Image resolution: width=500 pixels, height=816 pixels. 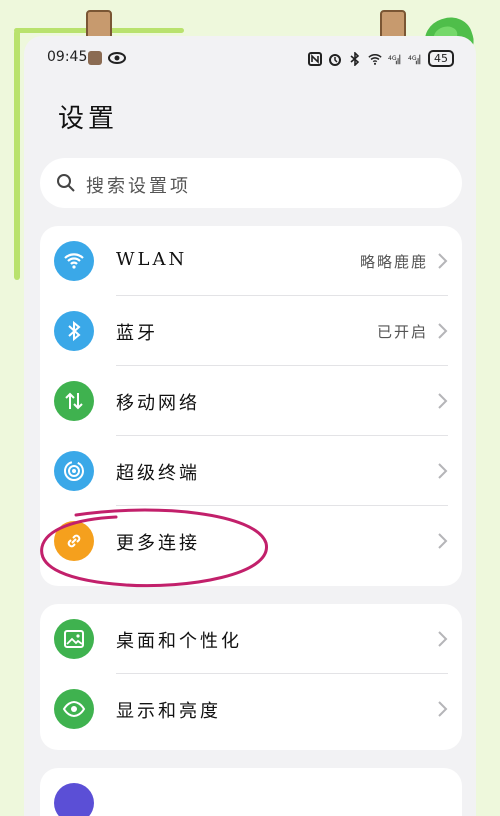 I want to click on settings-item-bluetooth: 蓝牙 已开启, so click(x=251, y=331).